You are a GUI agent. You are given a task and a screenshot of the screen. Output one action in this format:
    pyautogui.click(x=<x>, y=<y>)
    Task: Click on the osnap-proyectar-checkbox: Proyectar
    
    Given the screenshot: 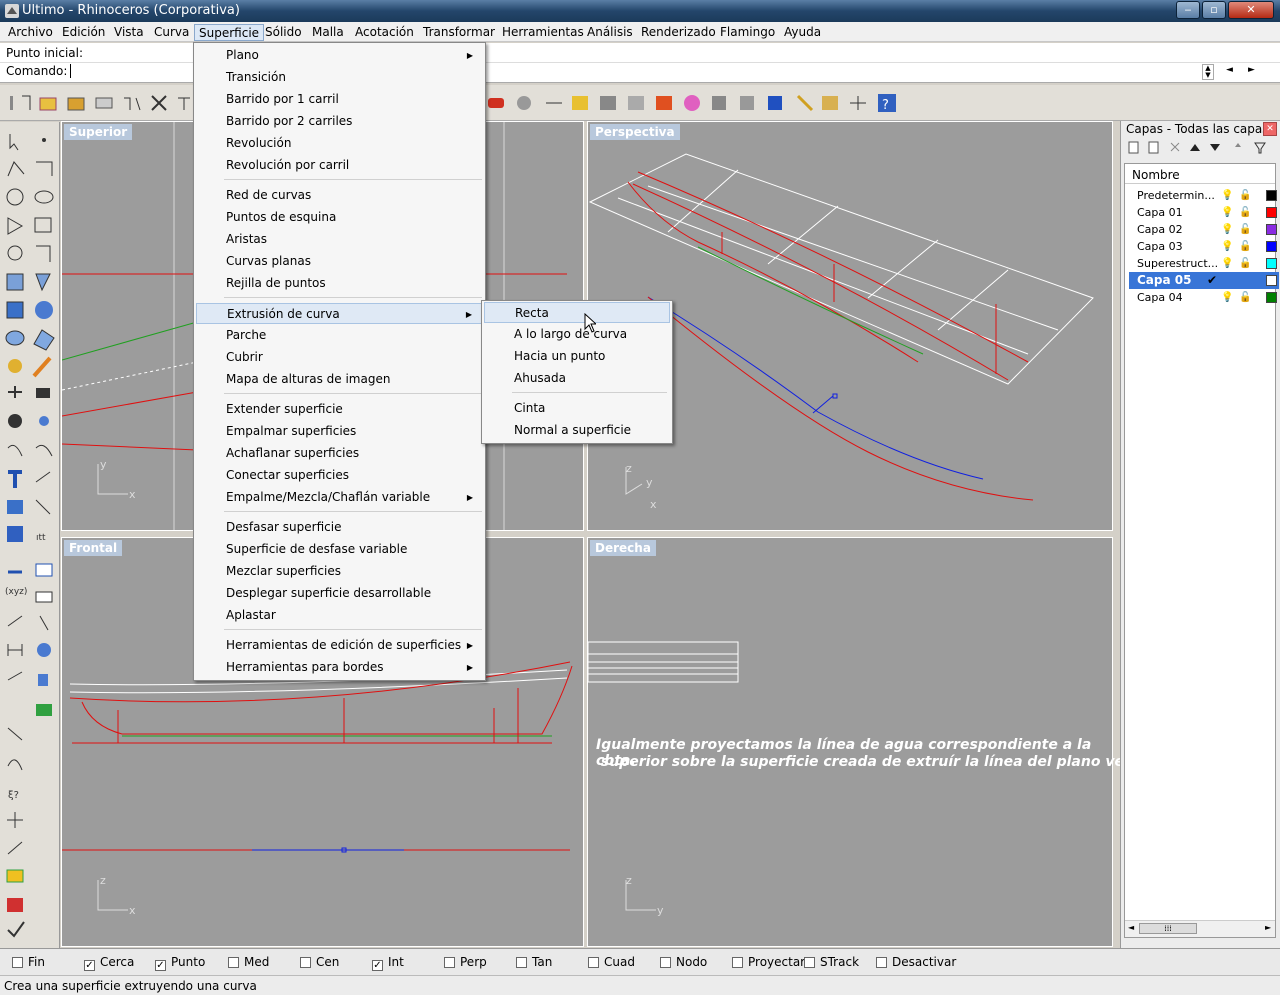 What is the action you would take?
    pyautogui.click(x=768, y=962)
    